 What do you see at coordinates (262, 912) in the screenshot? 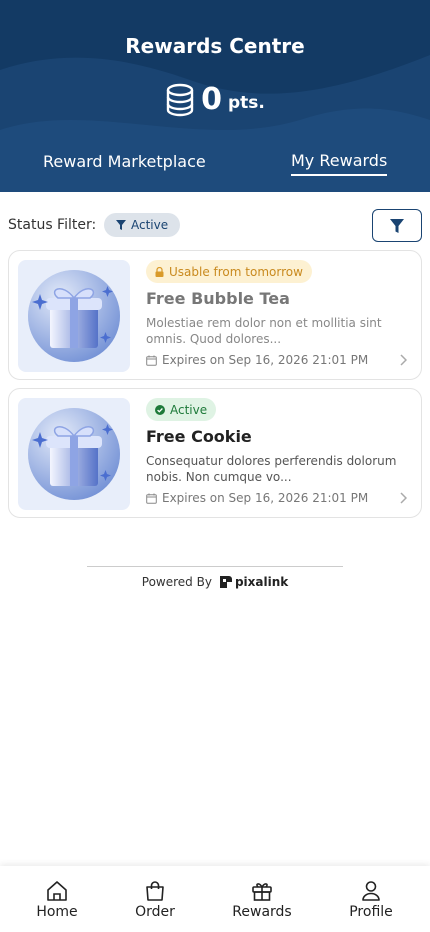
I see `nav-rewards-label: Rewards` at bounding box center [262, 912].